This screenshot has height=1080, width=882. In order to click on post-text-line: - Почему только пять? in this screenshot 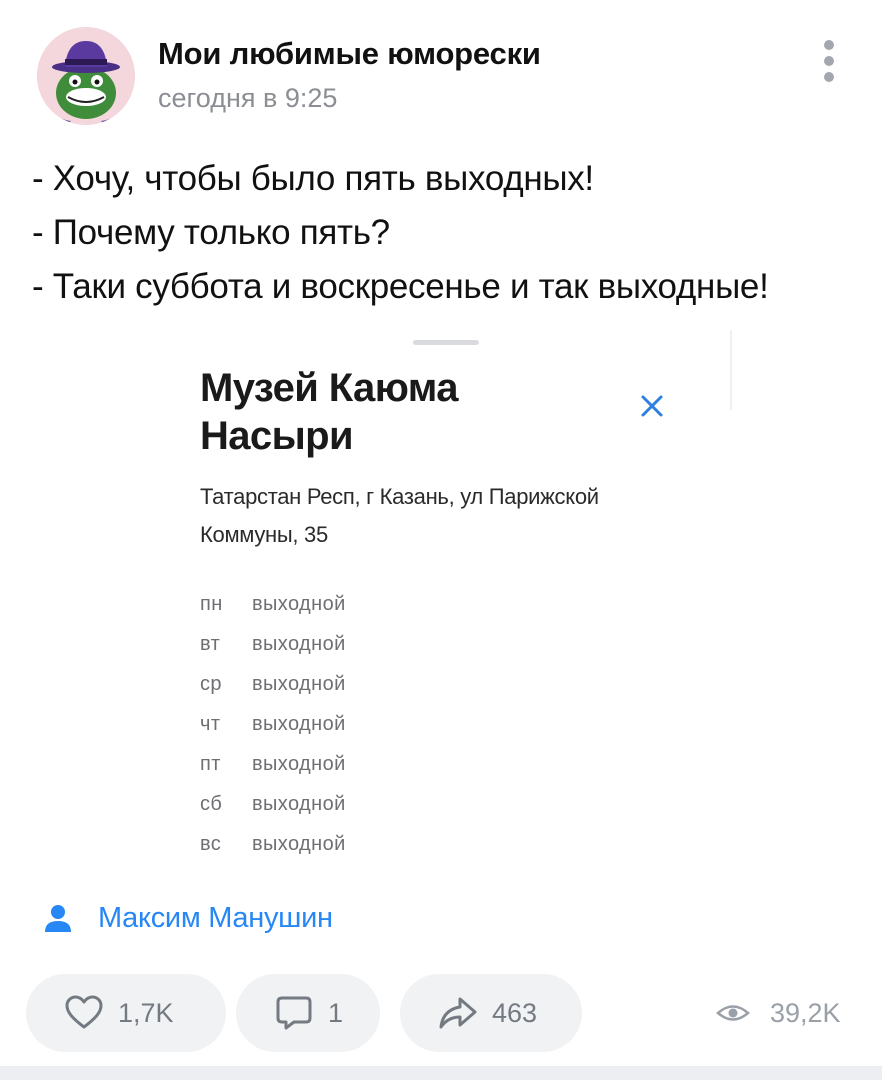, I will do `click(211, 232)`.